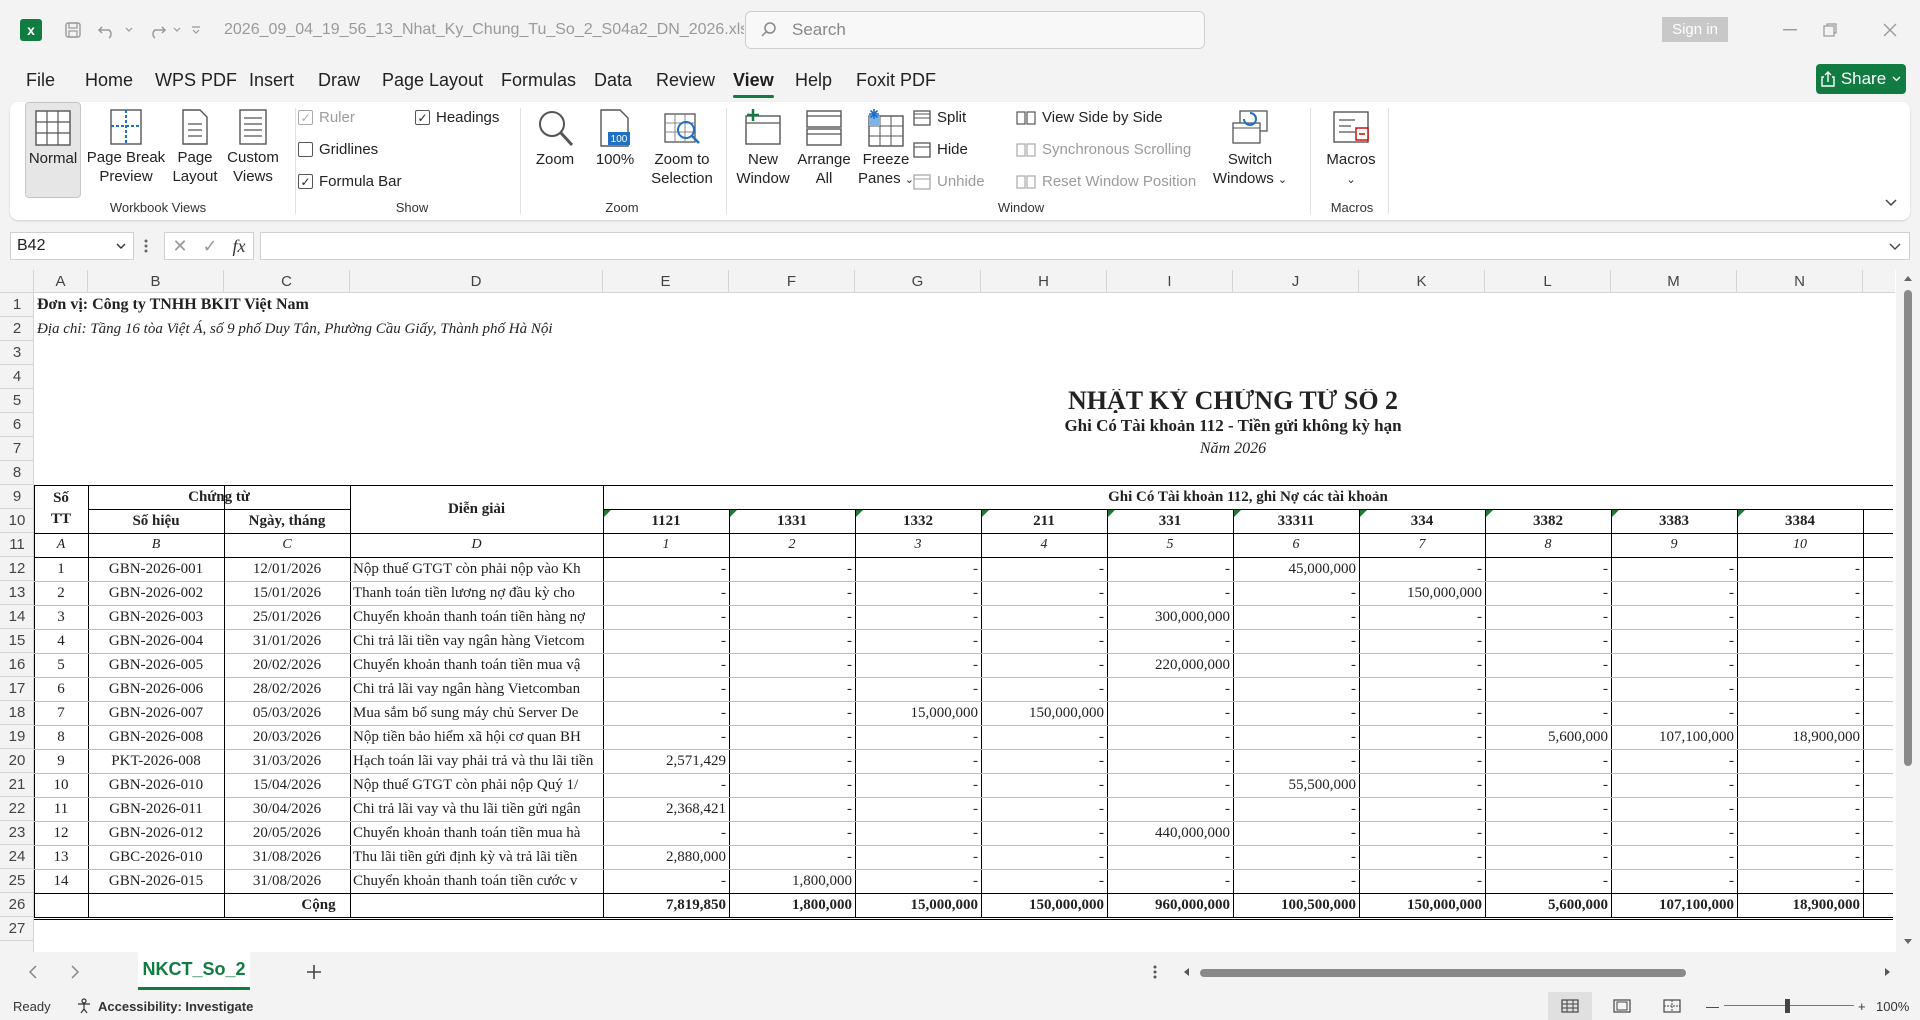 The height and width of the screenshot is (1020, 1920). Describe the element at coordinates (682, 148) in the screenshot. I see `zoom-to-selection-button: Zoom to Selection` at that location.